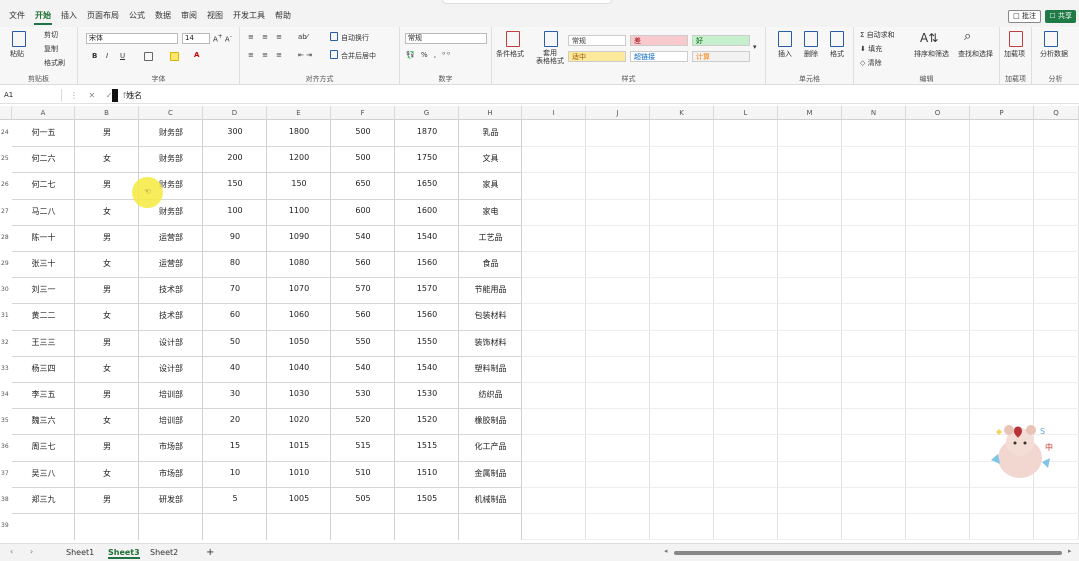 This screenshot has height=561, width=1079. What do you see at coordinates (266, 55) in the screenshot?
I see `horizontal-align-icons: ≡ ≡ ≡` at bounding box center [266, 55].